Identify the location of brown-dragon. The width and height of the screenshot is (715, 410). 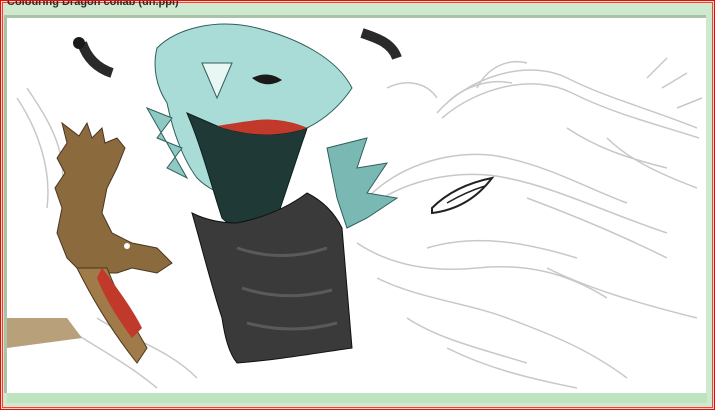
(90, 242).